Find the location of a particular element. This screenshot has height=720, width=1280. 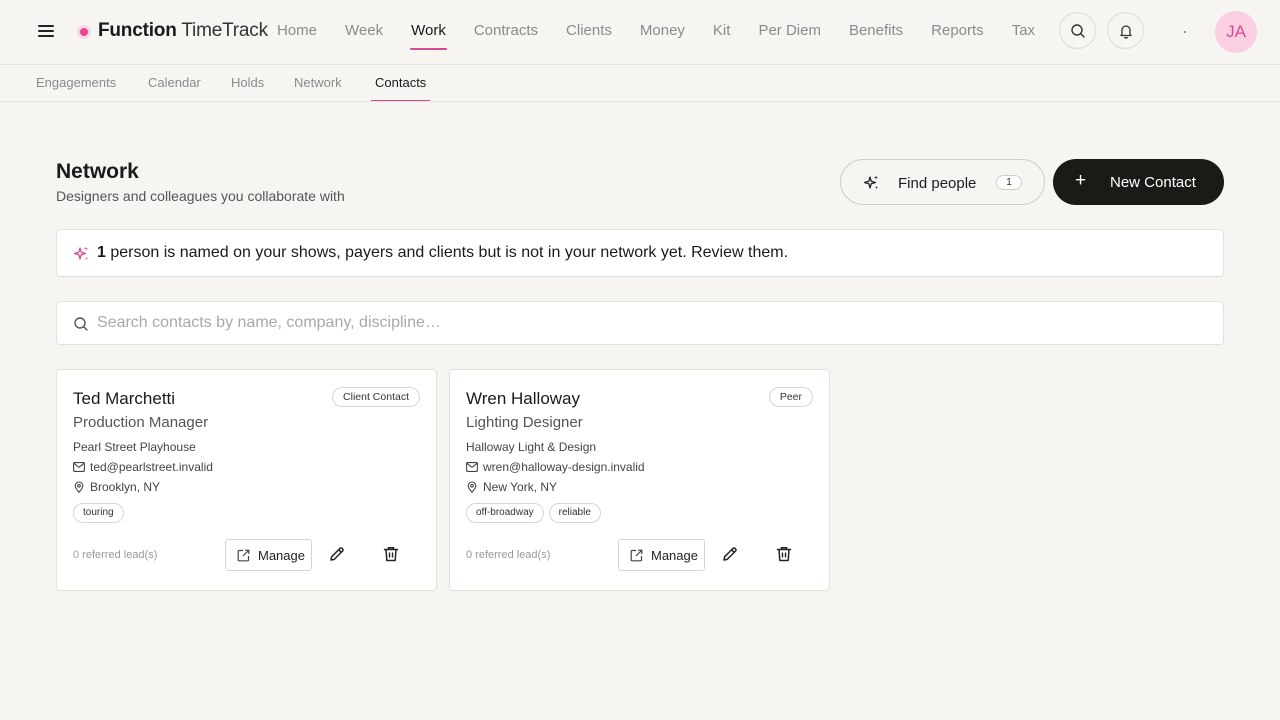

contact-location-row: New York, NY is located at coordinates (511, 487).